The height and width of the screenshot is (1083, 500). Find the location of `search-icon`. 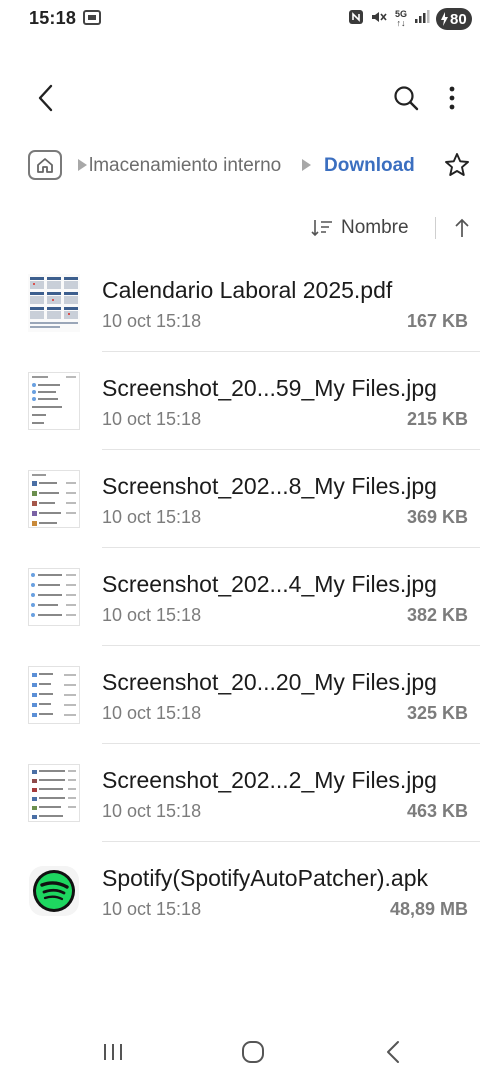

search-icon is located at coordinates (406, 98).